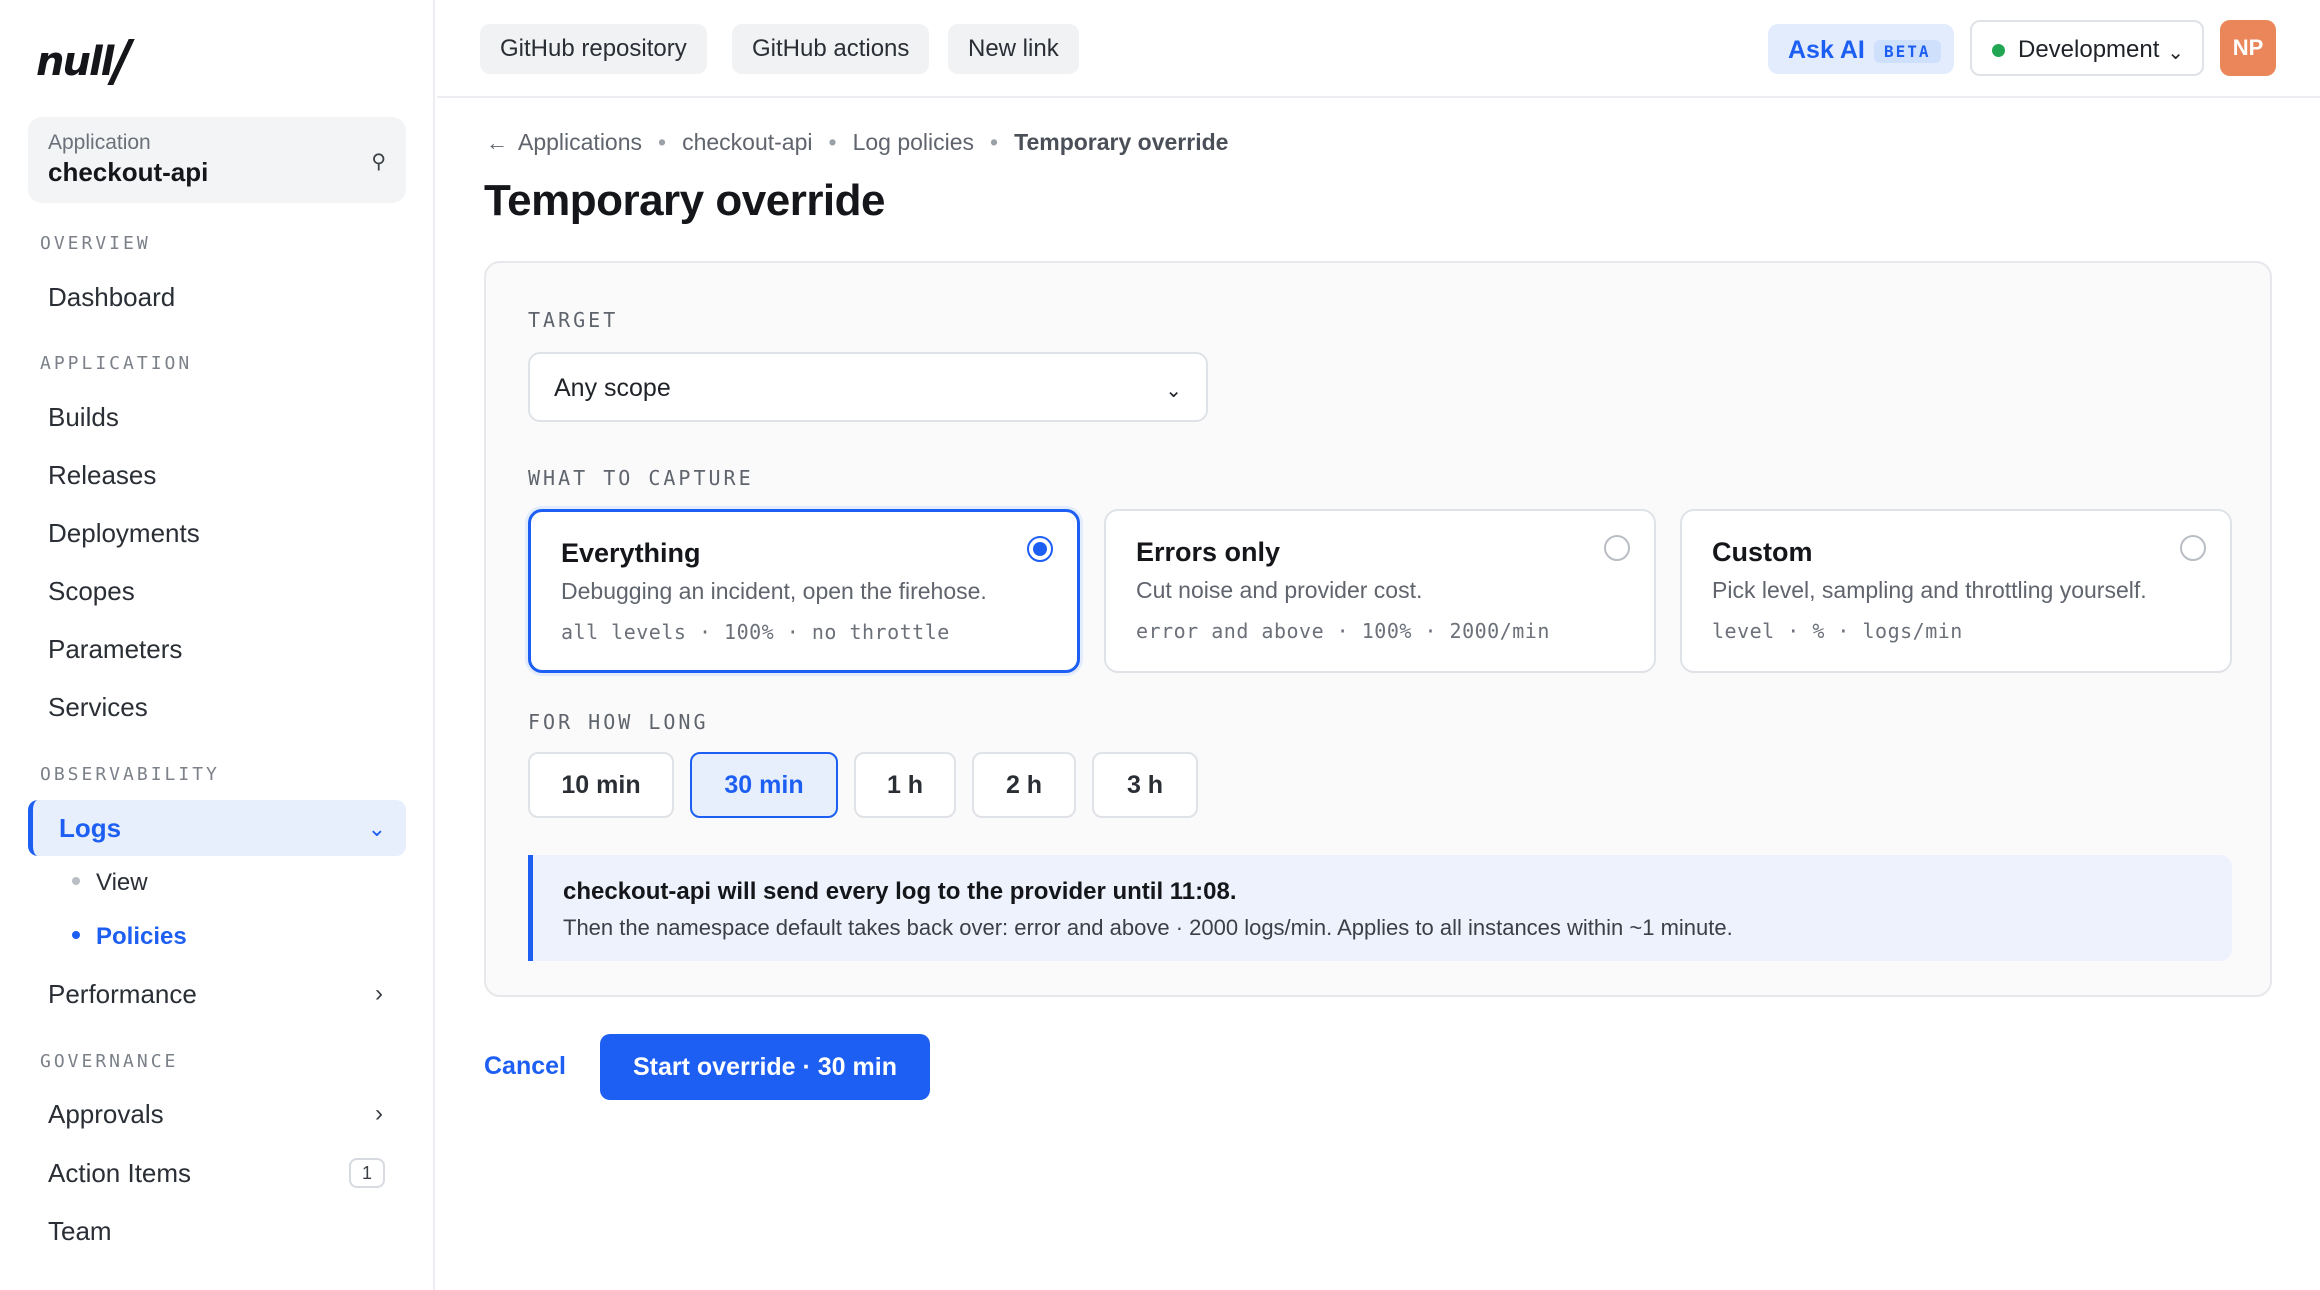 The height and width of the screenshot is (1290, 2320). What do you see at coordinates (1024, 785) in the screenshot?
I see `duration-2-h: 2 h` at bounding box center [1024, 785].